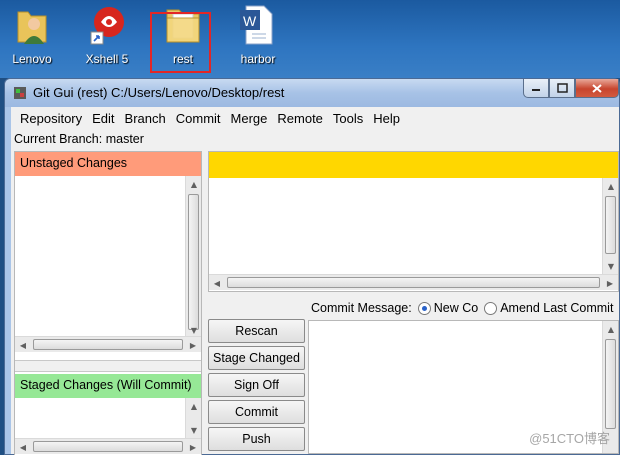 This screenshot has width=620, height=455. Describe the element at coordinates (32, 59) in the screenshot. I see `desktop-icon-label: Lenovo` at that location.